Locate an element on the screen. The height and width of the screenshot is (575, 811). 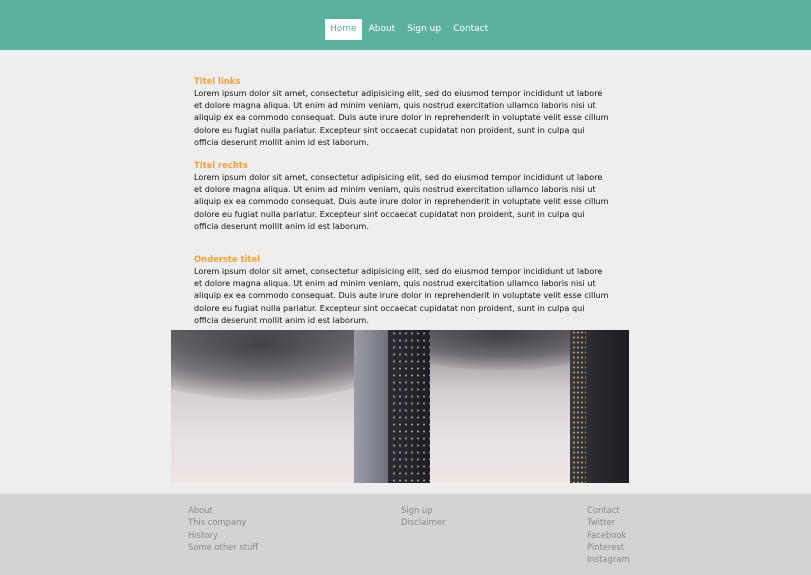
footer-link: Some other stuff is located at coordinates (223, 547).